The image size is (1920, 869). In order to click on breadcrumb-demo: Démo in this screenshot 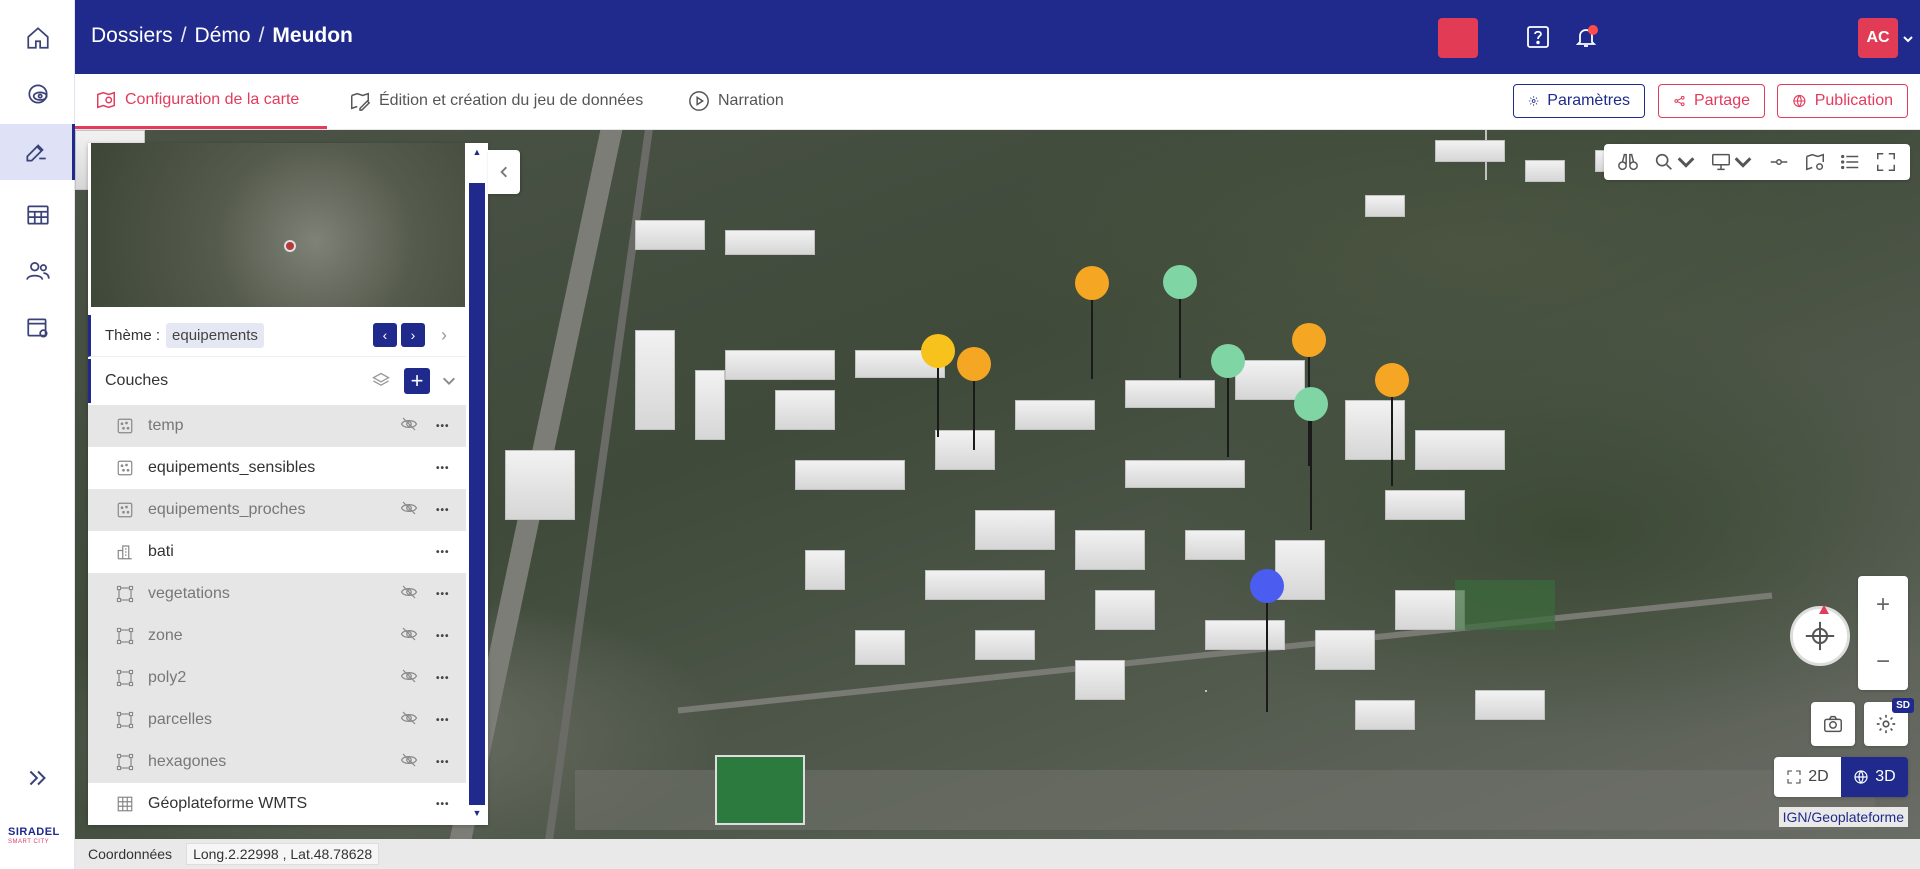, I will do `click(223, 36)`.